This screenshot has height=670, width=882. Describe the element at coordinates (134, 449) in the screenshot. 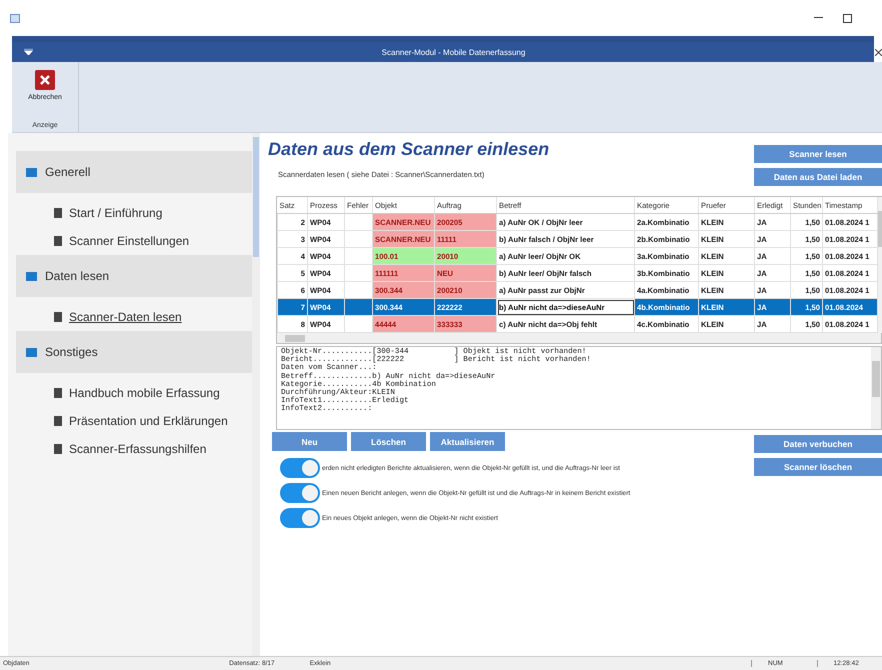

I see `sidebar-item: Scanner-Erfassungshilfen` at that location.